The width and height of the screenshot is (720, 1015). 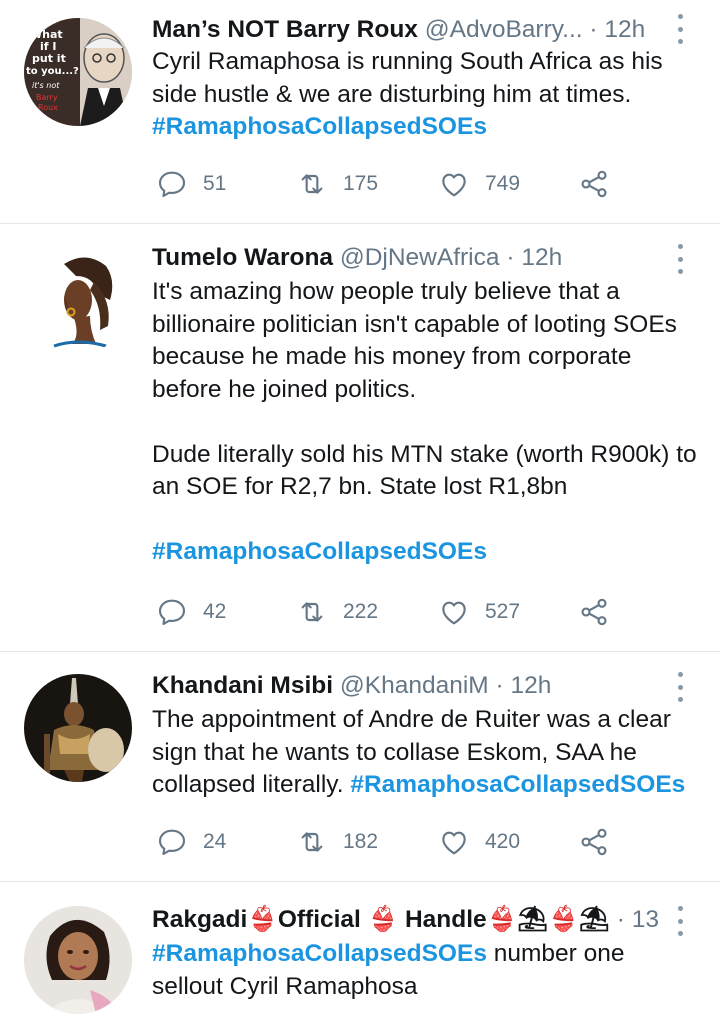 What do you see at coordinates (420, 257) in the screenshot?
I see `author-handle: @DjNewAfrica` at bounding box center [420, 257].